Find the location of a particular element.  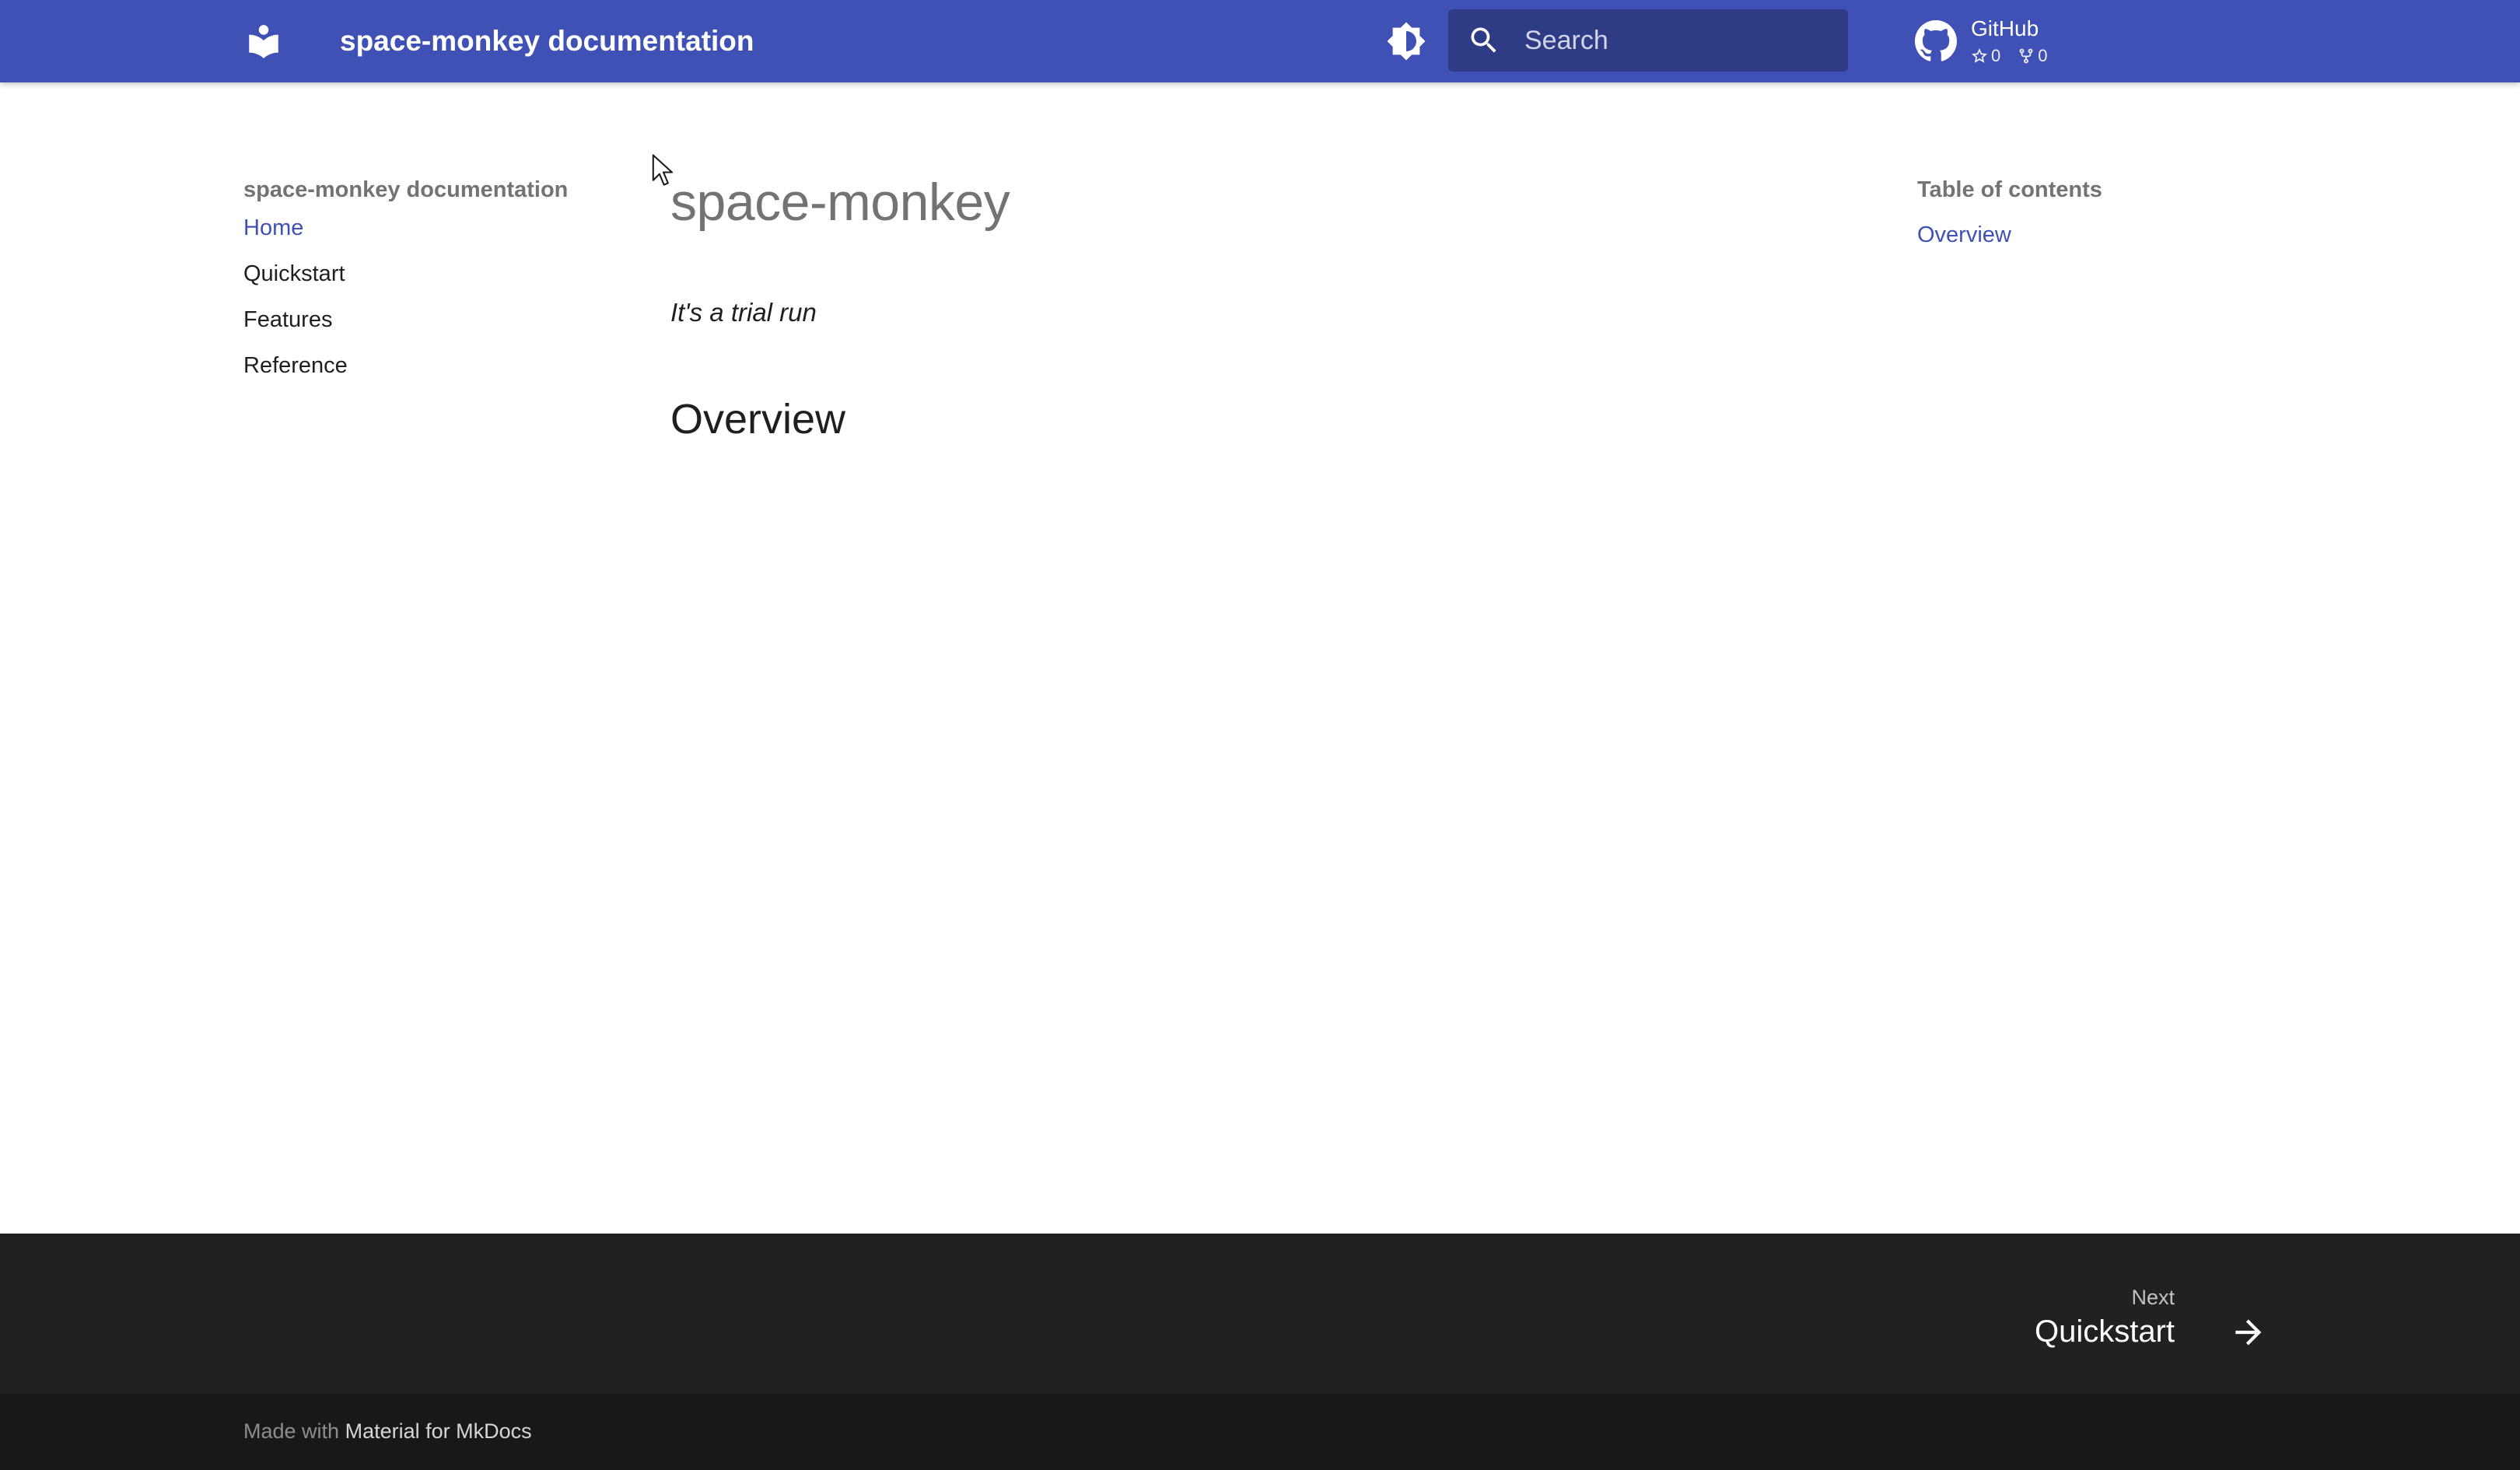

top-header: space-monkey documentation GitHub 0 is located at coordinates (1260, 41).